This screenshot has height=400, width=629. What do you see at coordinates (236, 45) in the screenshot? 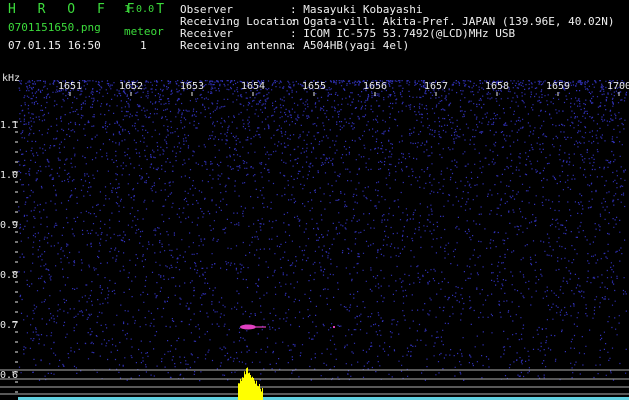
I see `antenna-label: Receiving antenna` at bounding box center [236, 45].